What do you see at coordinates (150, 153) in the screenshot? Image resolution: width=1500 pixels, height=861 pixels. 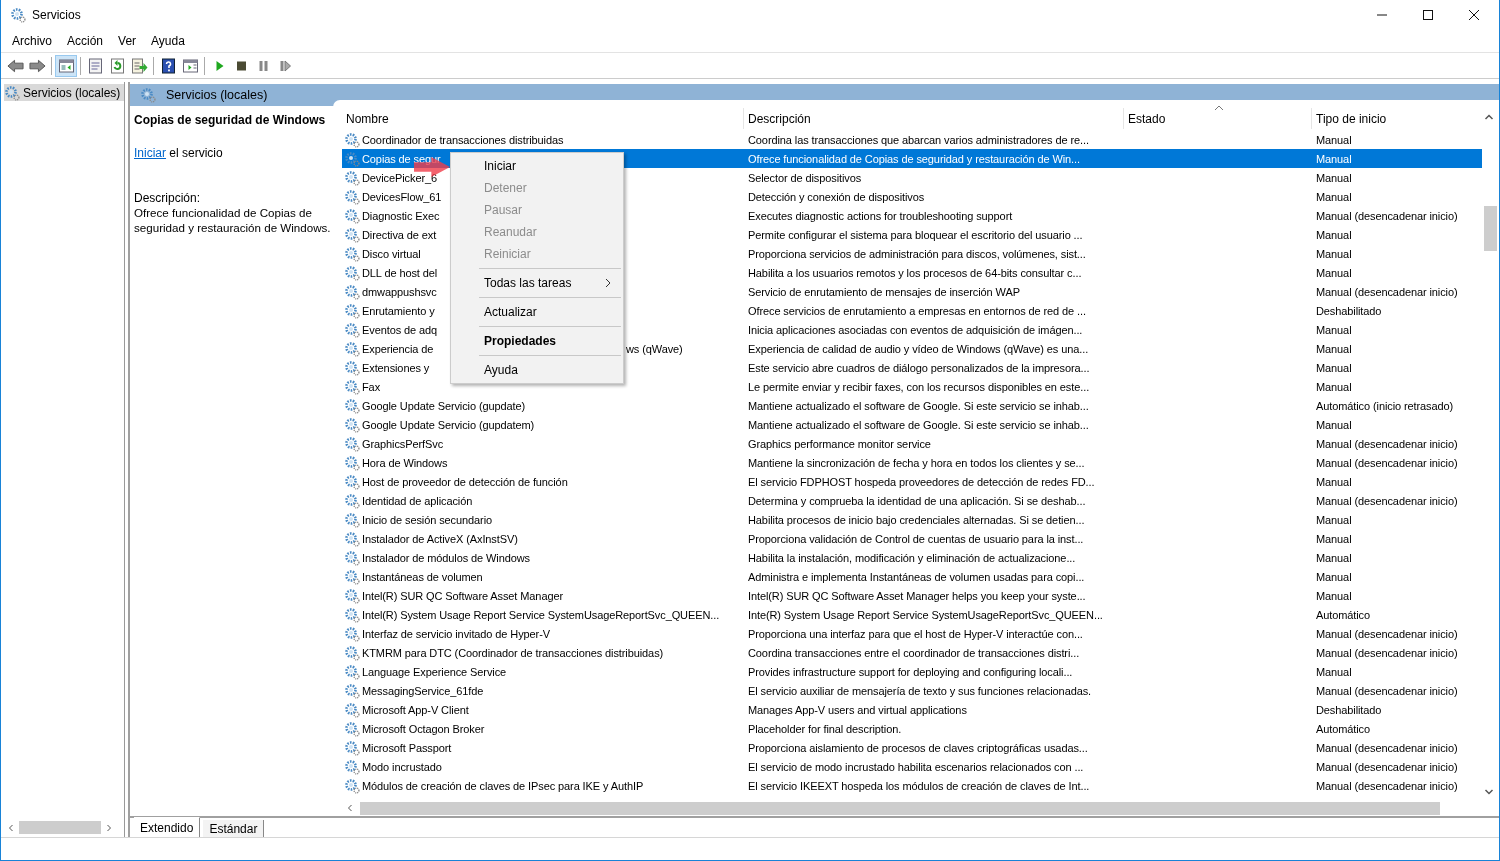 I see `start-link: Iniciar` at bounding box center [150, 153].